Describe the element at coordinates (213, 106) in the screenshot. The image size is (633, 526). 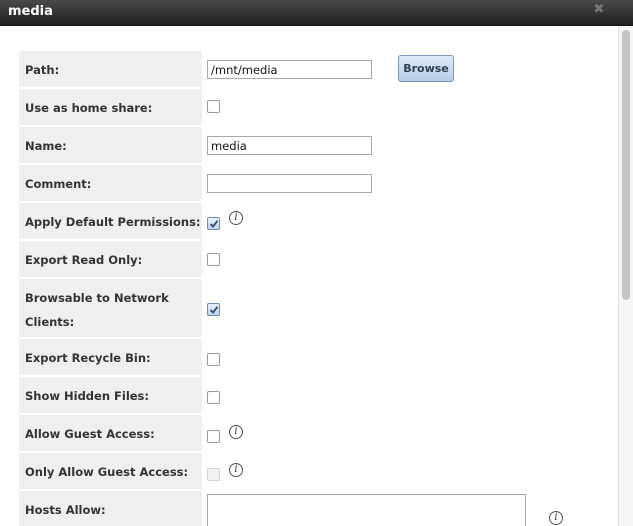
I see `home-share-checkbox` at that location.